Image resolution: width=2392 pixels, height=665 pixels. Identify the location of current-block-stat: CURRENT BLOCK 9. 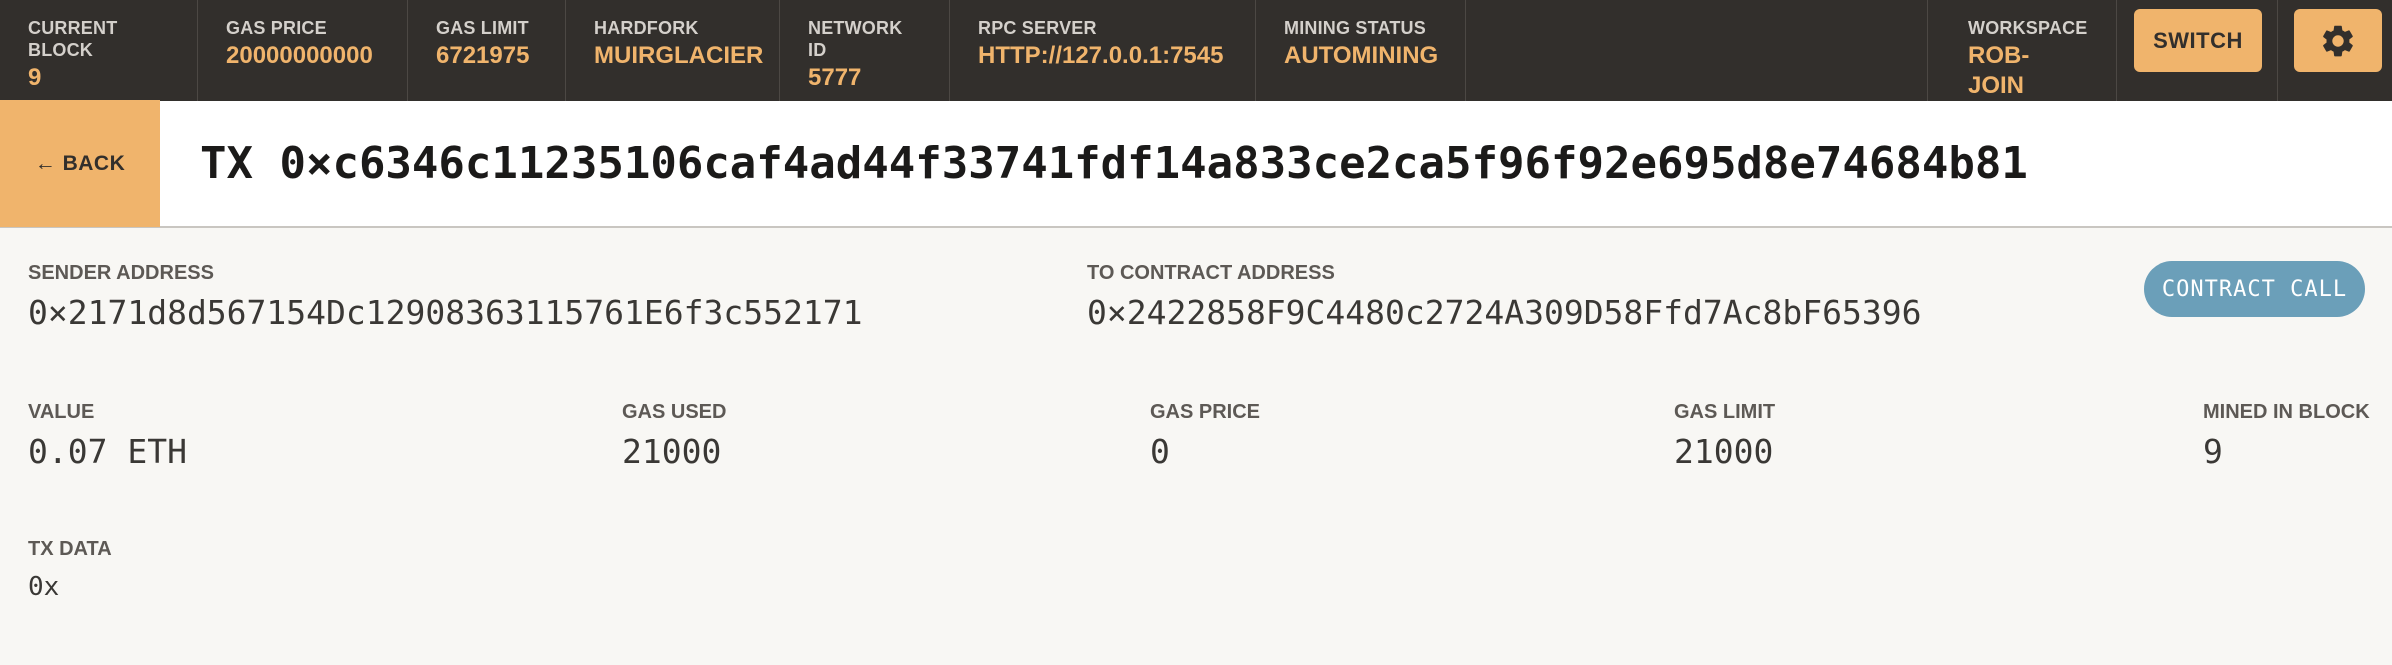
(99, 50).